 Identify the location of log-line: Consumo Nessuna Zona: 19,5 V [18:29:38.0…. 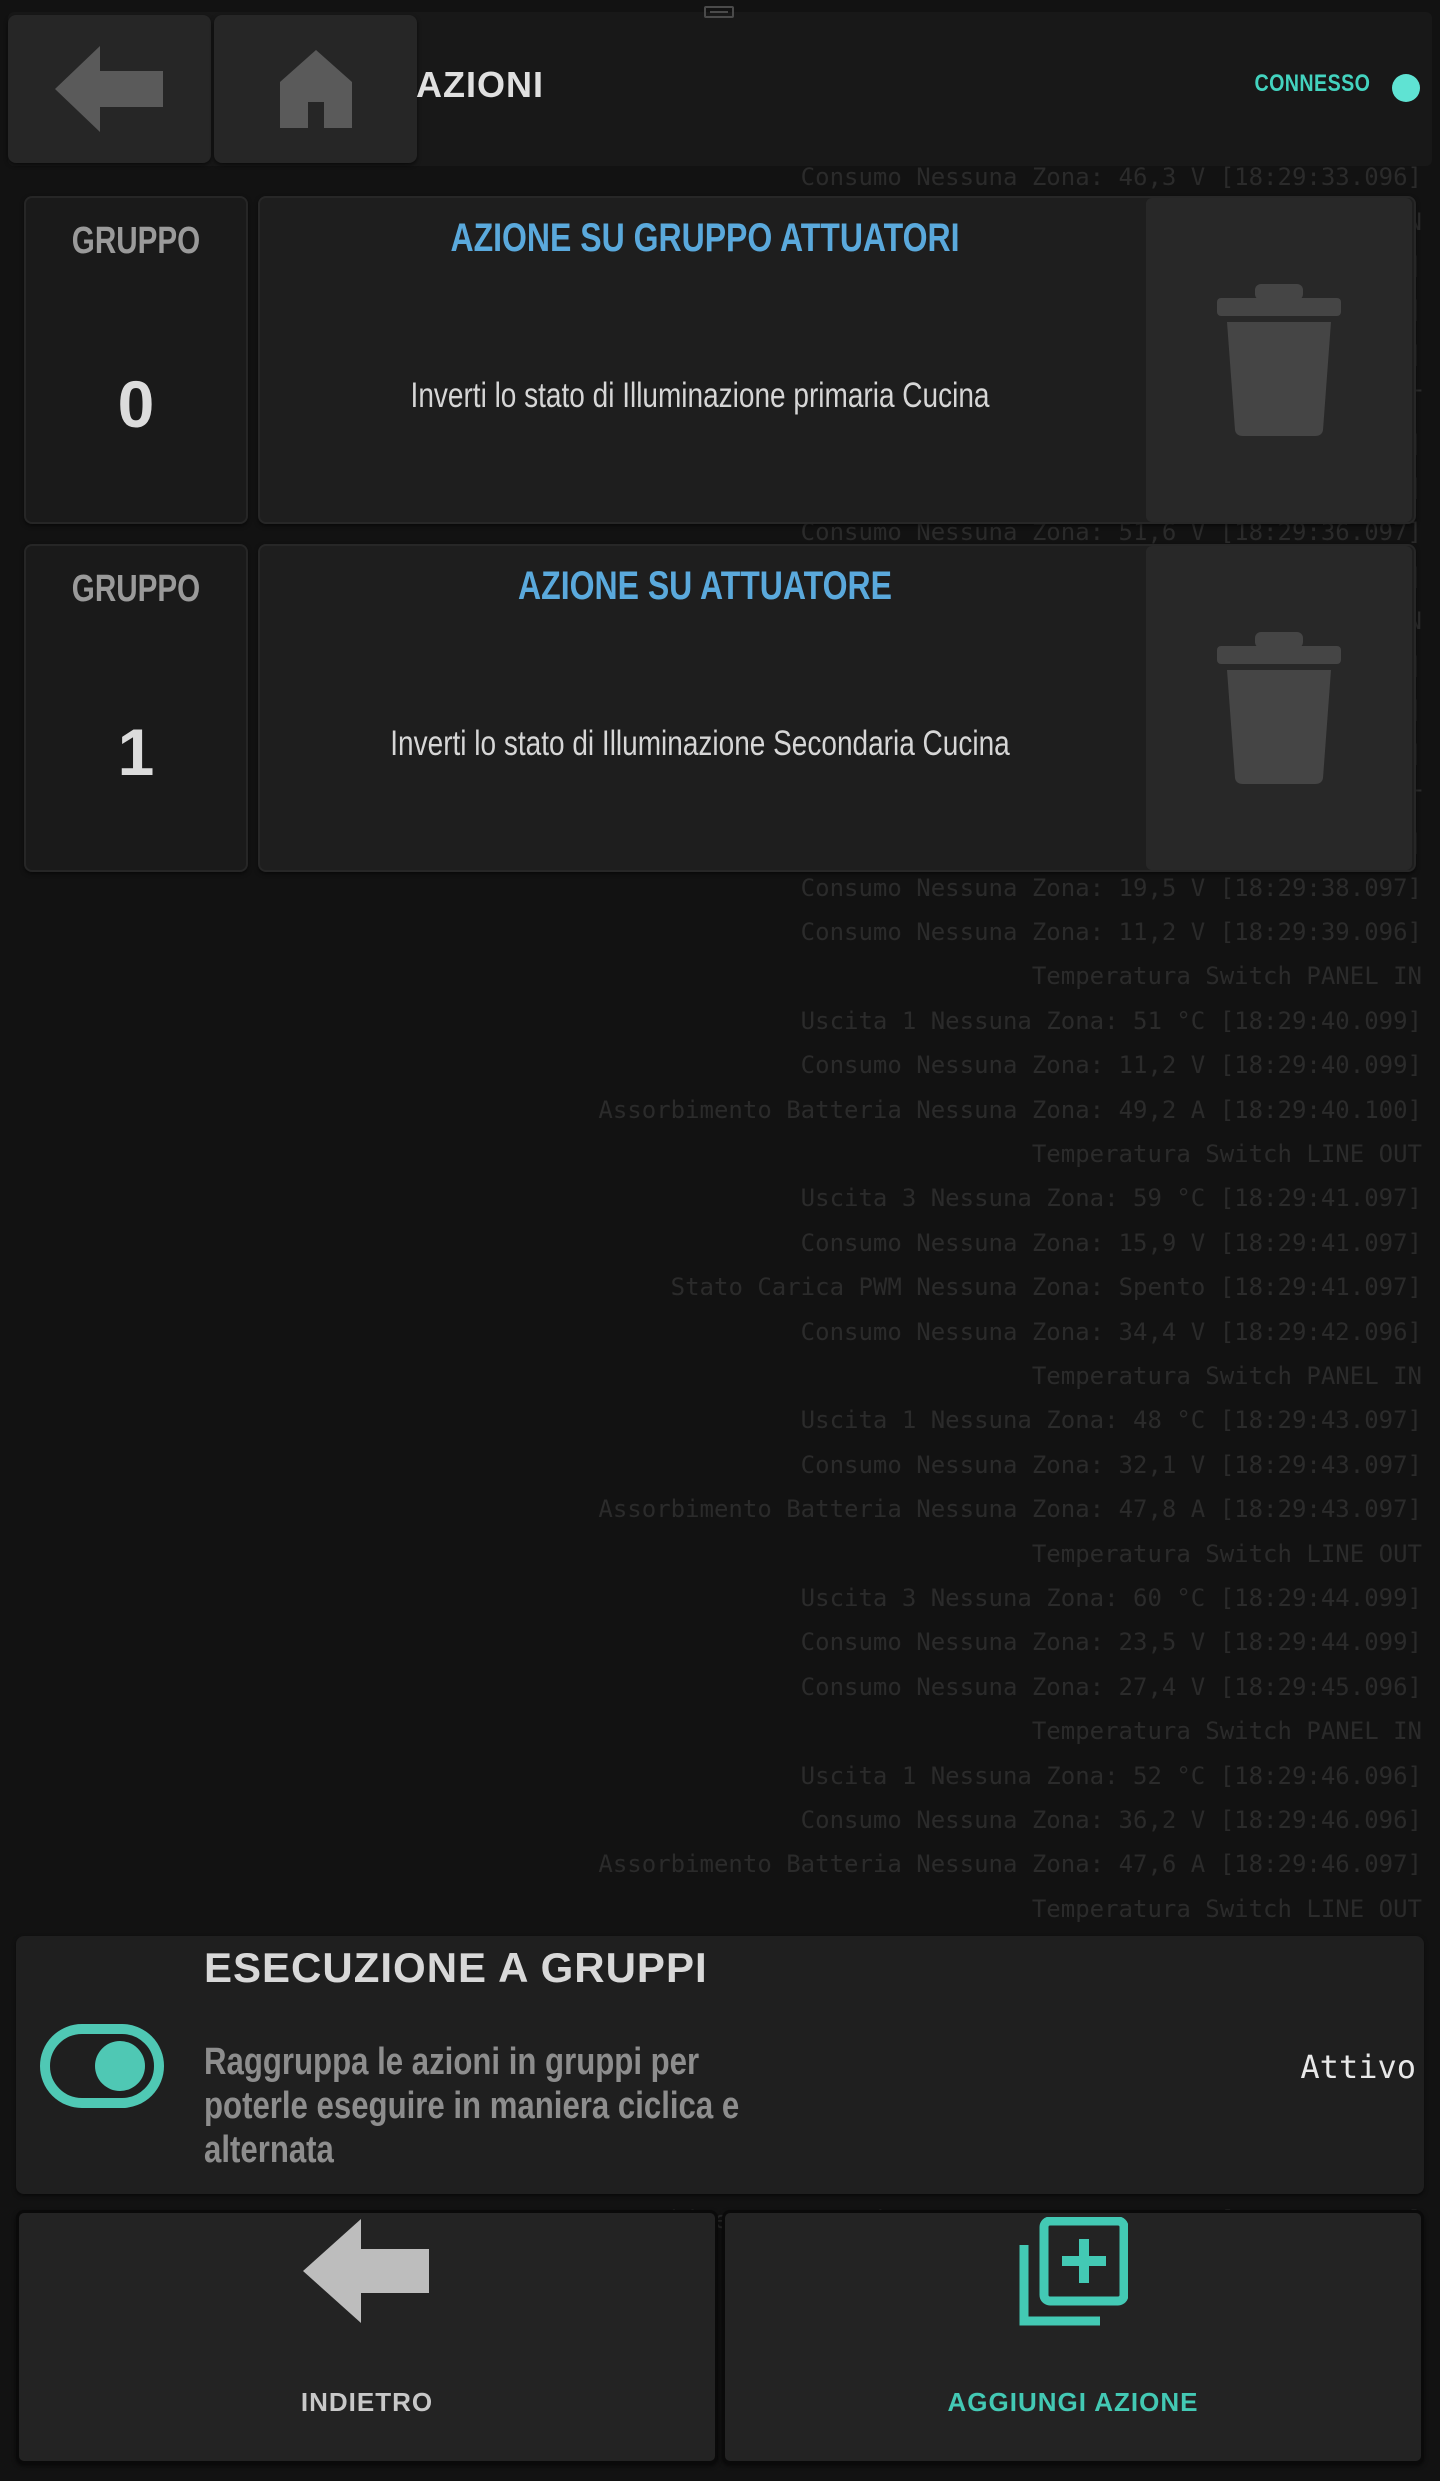
(1111, 887).